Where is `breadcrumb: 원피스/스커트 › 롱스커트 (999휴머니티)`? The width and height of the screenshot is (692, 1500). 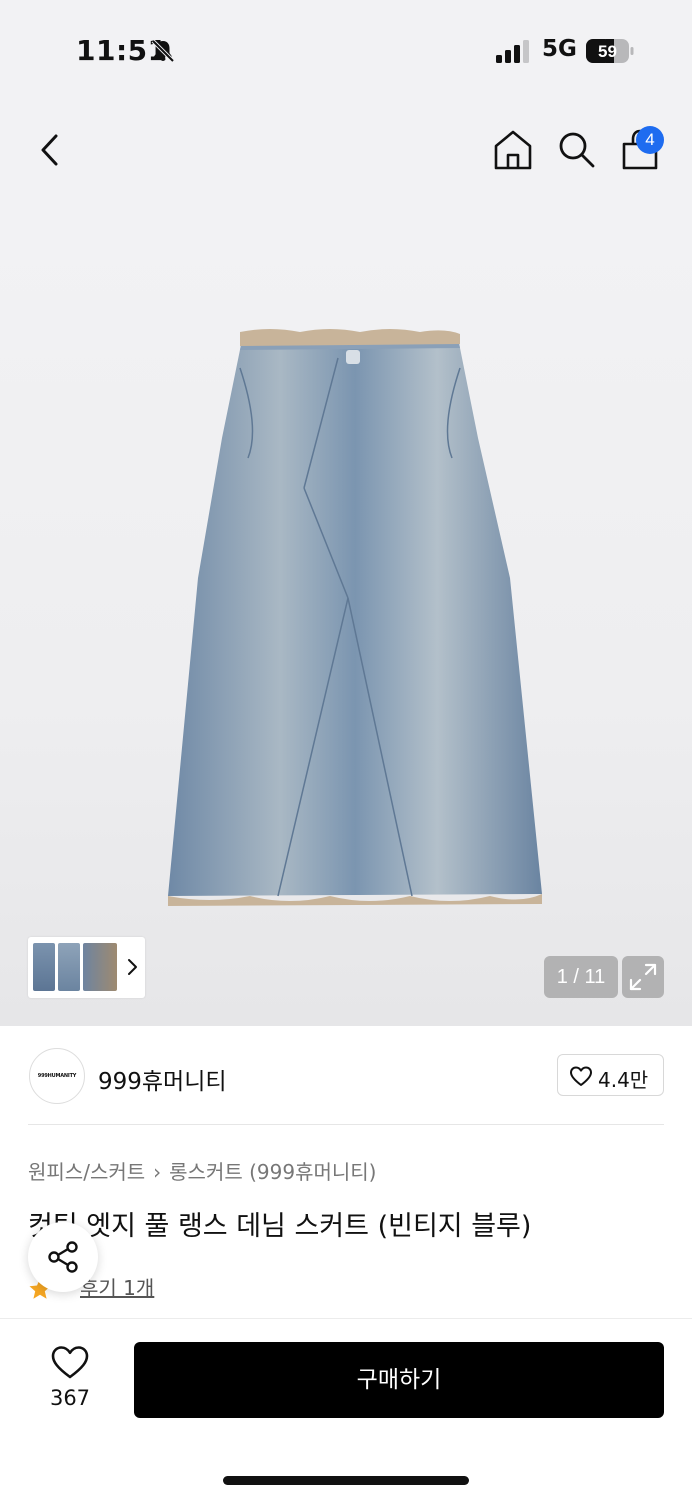 breadcrumb: 원피스/스커트 › 롱스커트 (999휴머니티) is located at coordinates (202, 1170).